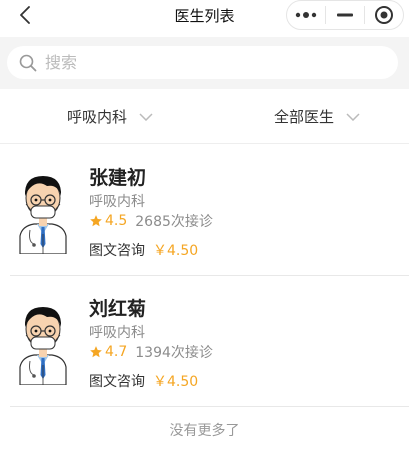 This screenshot has width=409, height=454. What do you see at coordinates (174, 353) in the screenshot?
I see `consultation-count: 1394次接诊` at bounding box center [174, 353].